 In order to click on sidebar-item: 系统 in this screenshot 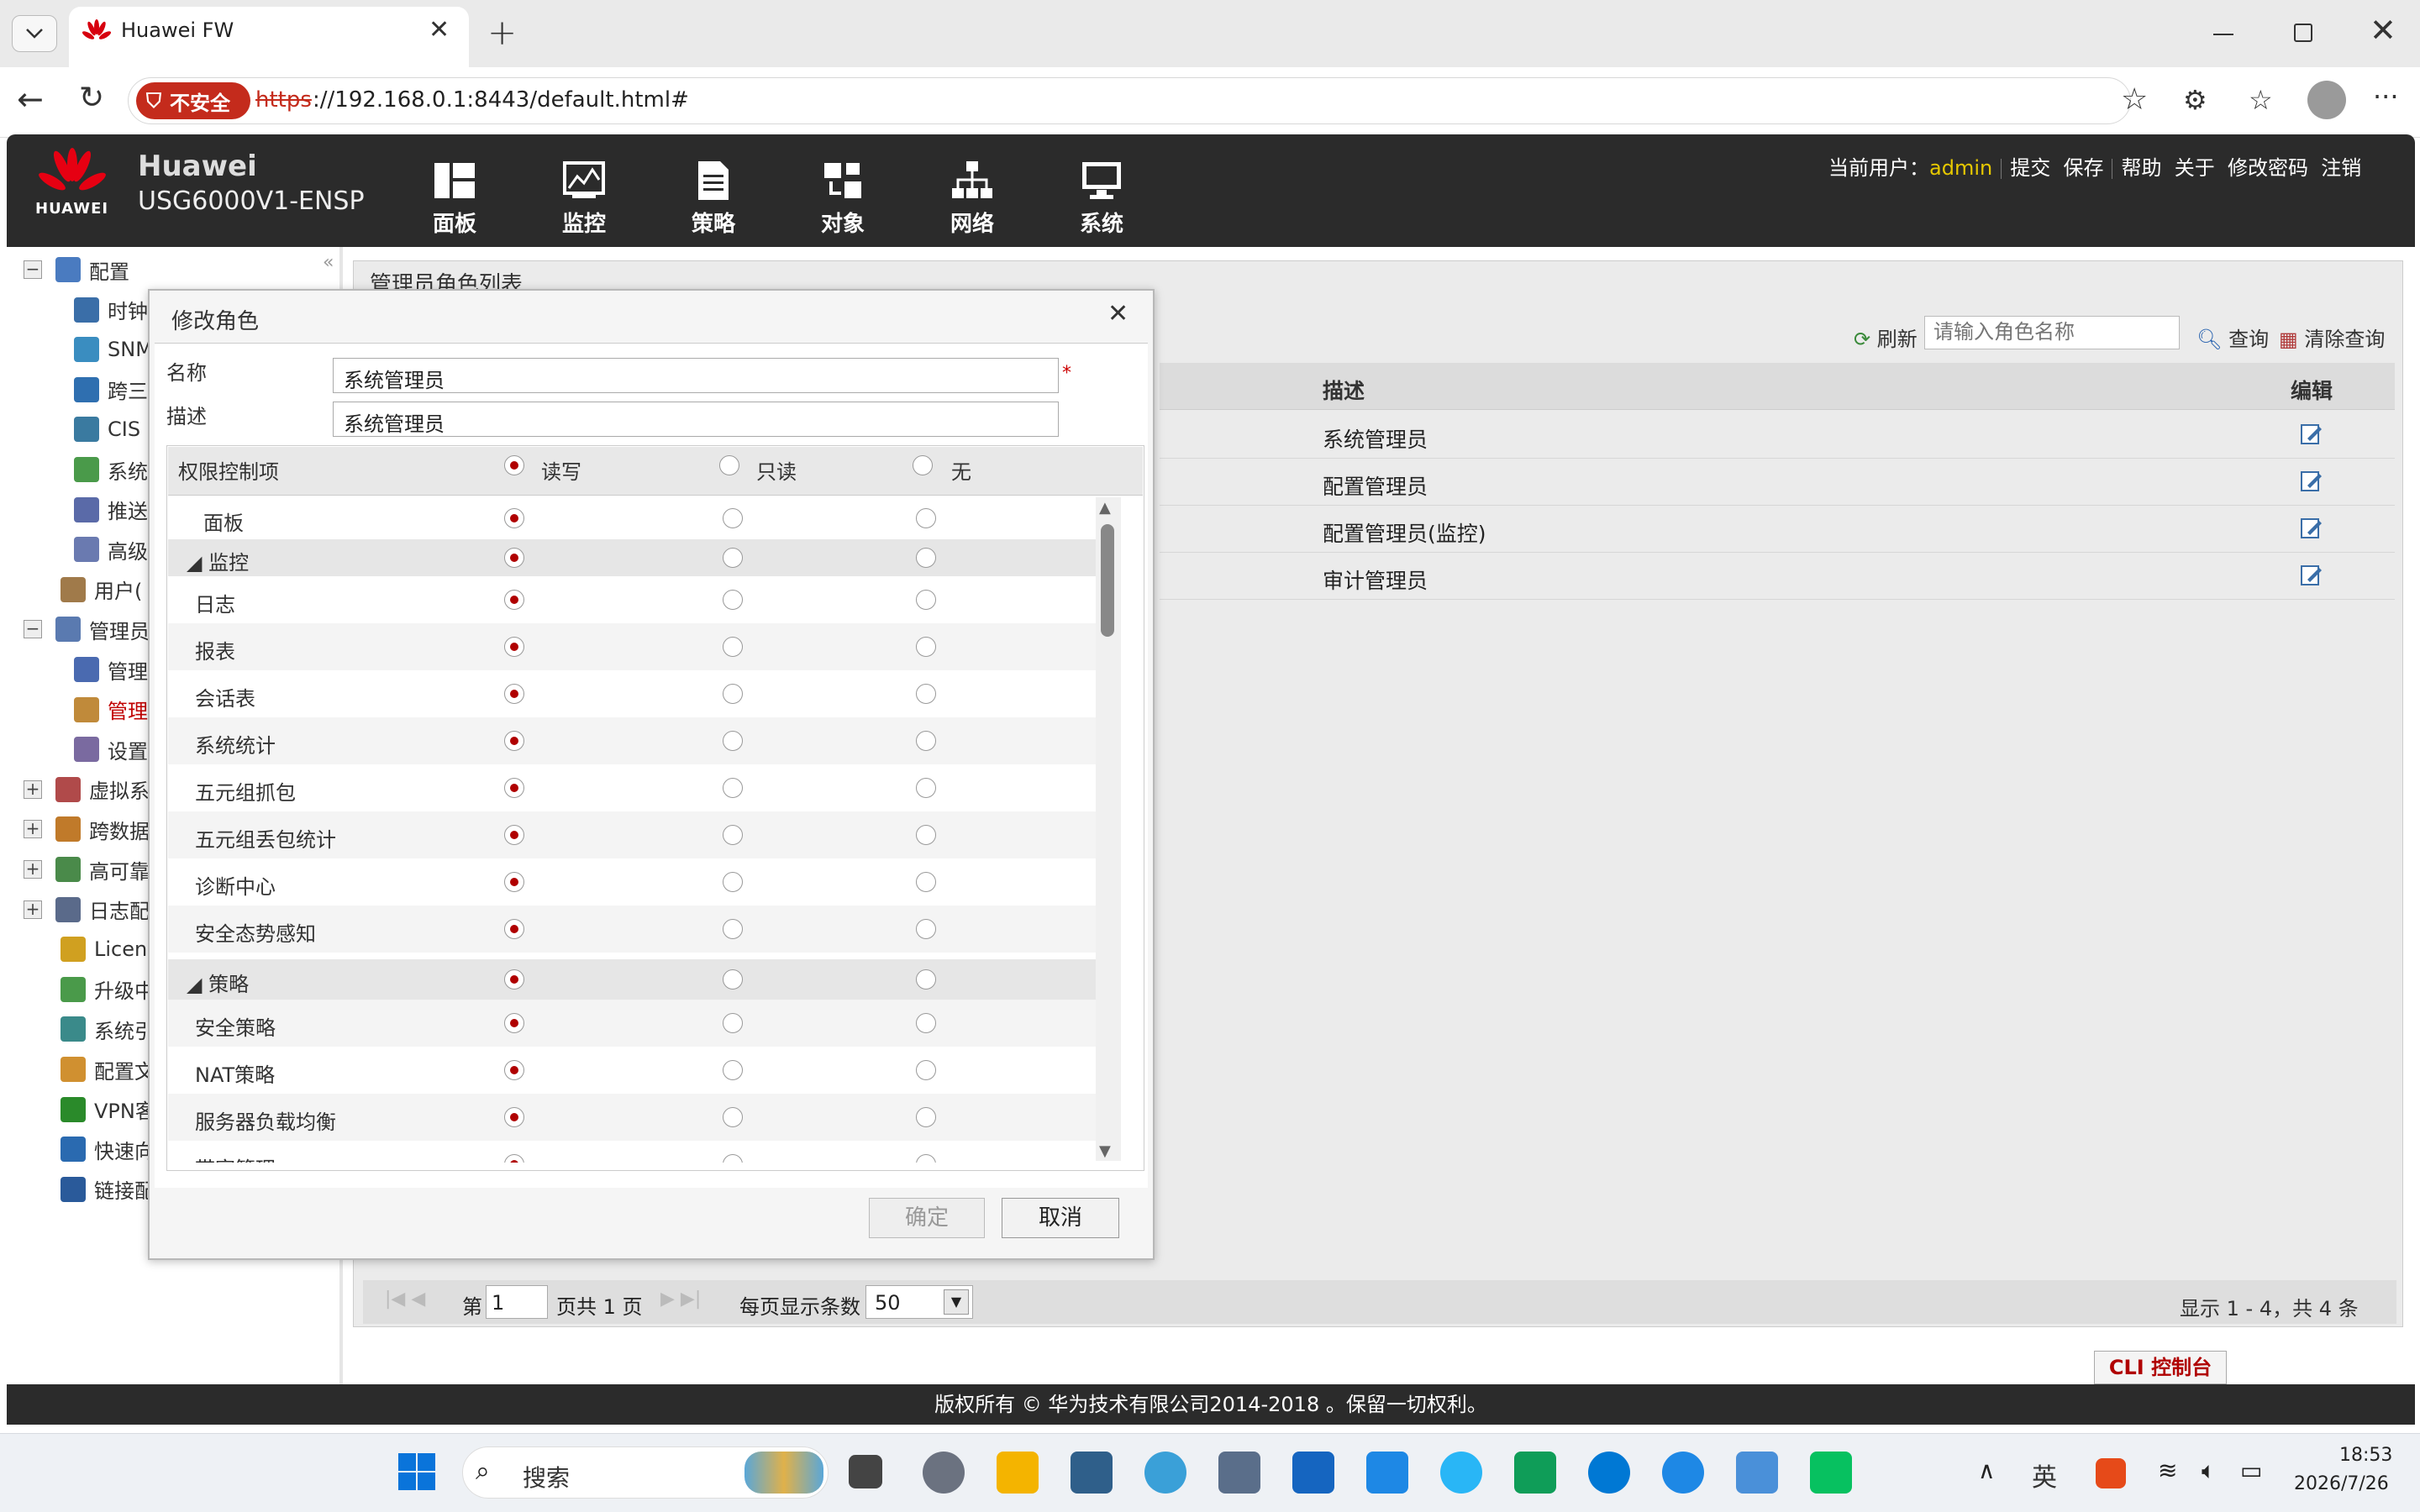, I will do `click(111, 470)`.